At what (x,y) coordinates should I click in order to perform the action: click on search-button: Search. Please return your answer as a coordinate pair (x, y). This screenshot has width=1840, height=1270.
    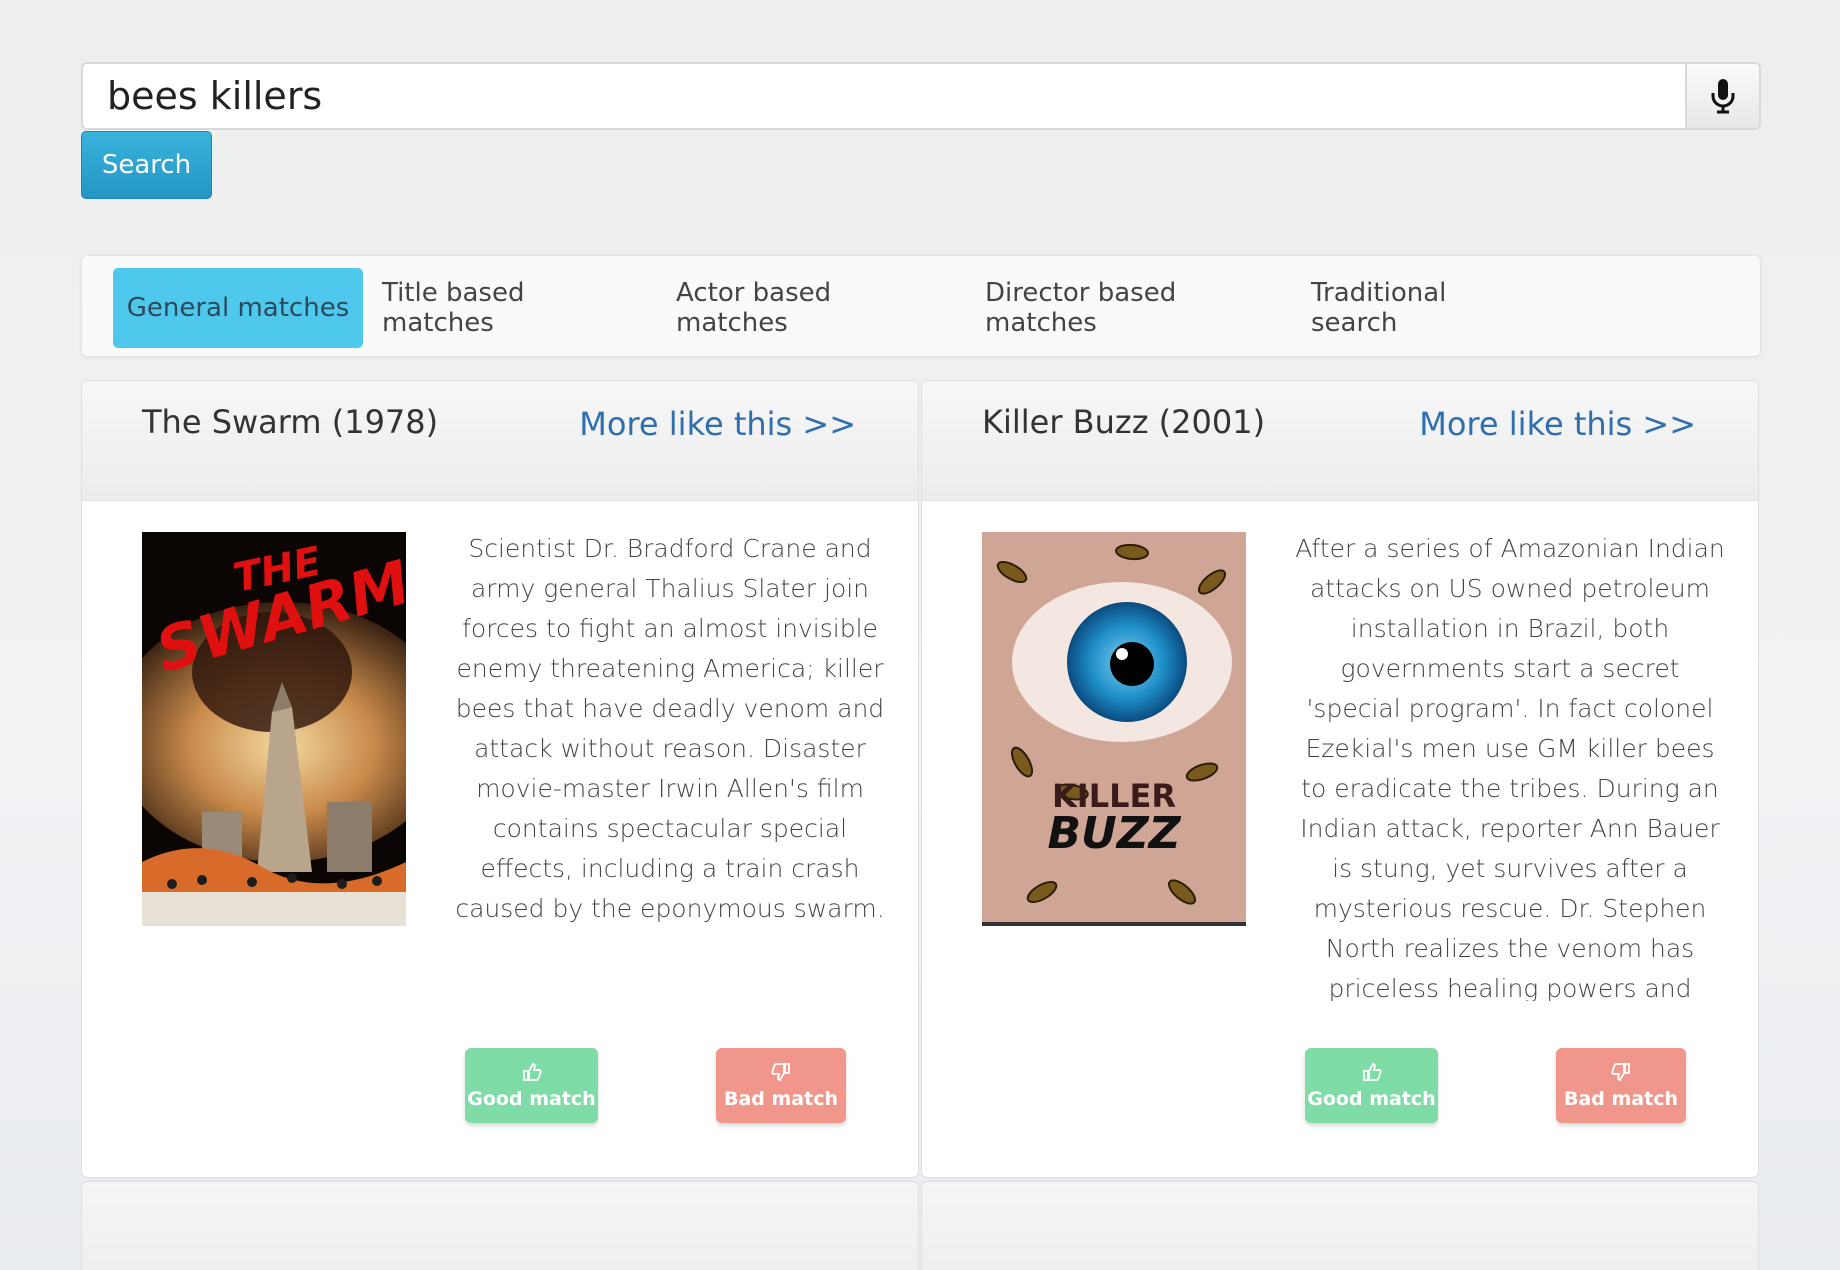
    Looking at the image, I should click on (146, 165).